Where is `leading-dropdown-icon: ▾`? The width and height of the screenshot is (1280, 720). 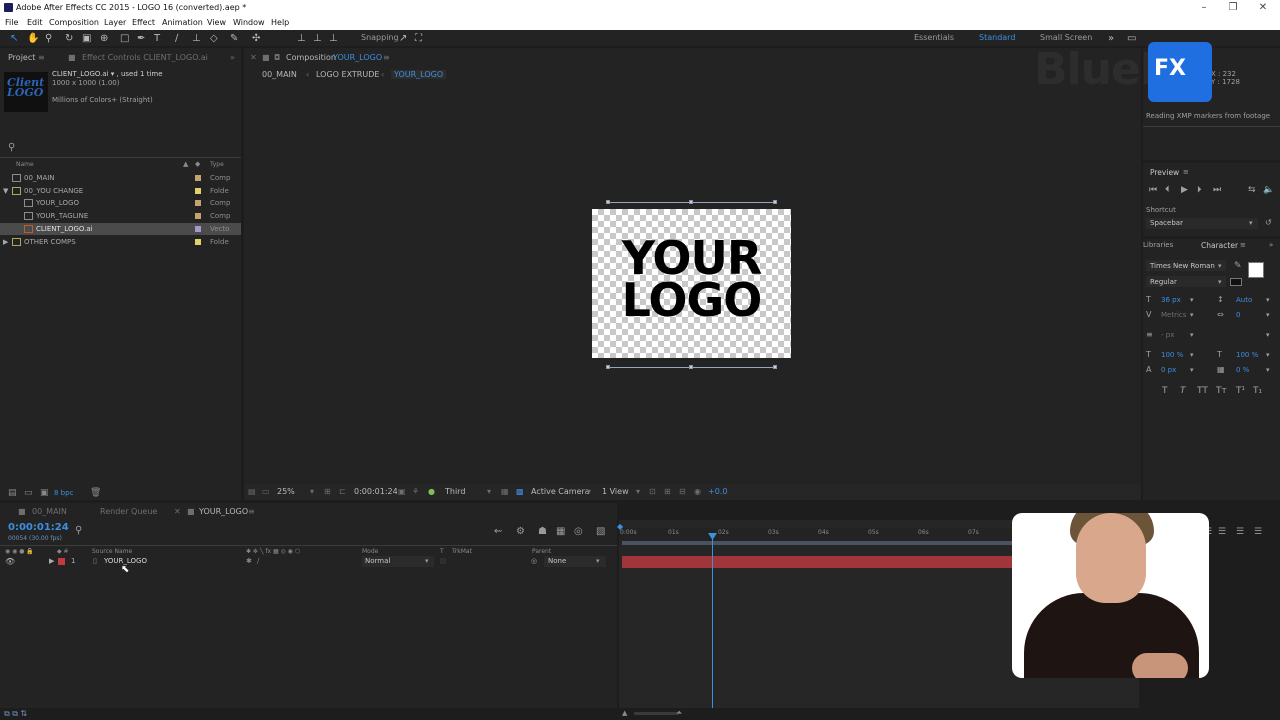
leading-dropdown-icon: ▾ is located at coordinates (1268, 300).